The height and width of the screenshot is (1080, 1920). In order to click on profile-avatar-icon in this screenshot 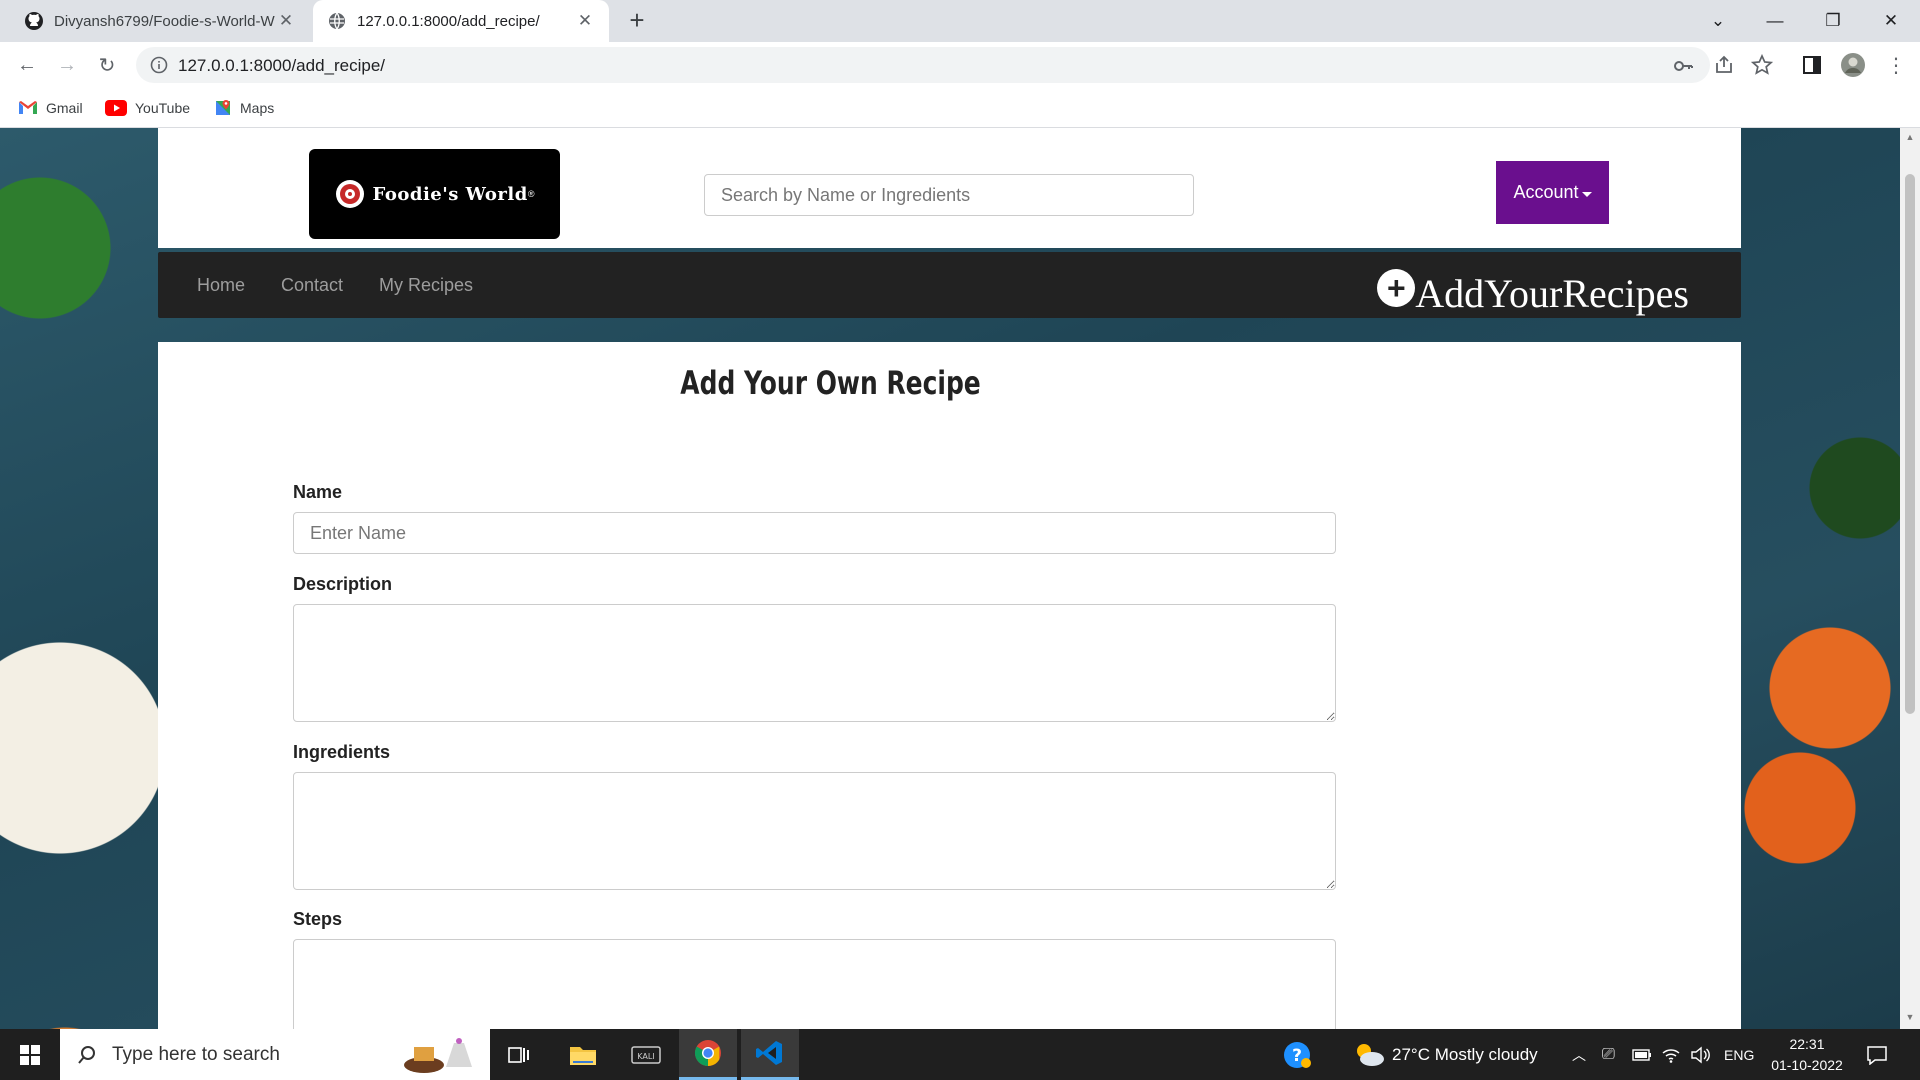, I will do `click(1853, 65)`.